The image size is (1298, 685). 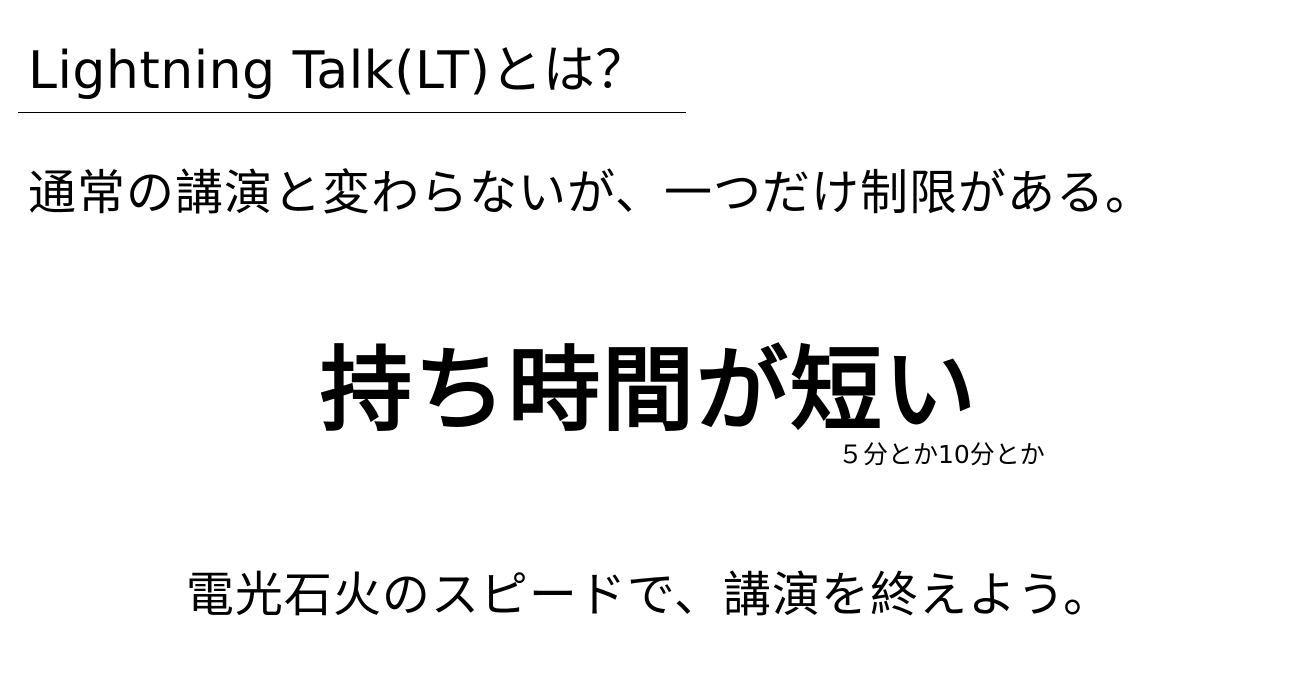 What do you see at coordinates (649, 595) in the screenshot?
I see `closing-text: 電光石火のスピードで、講演を終えよう。` at bounding box center [649, 595].